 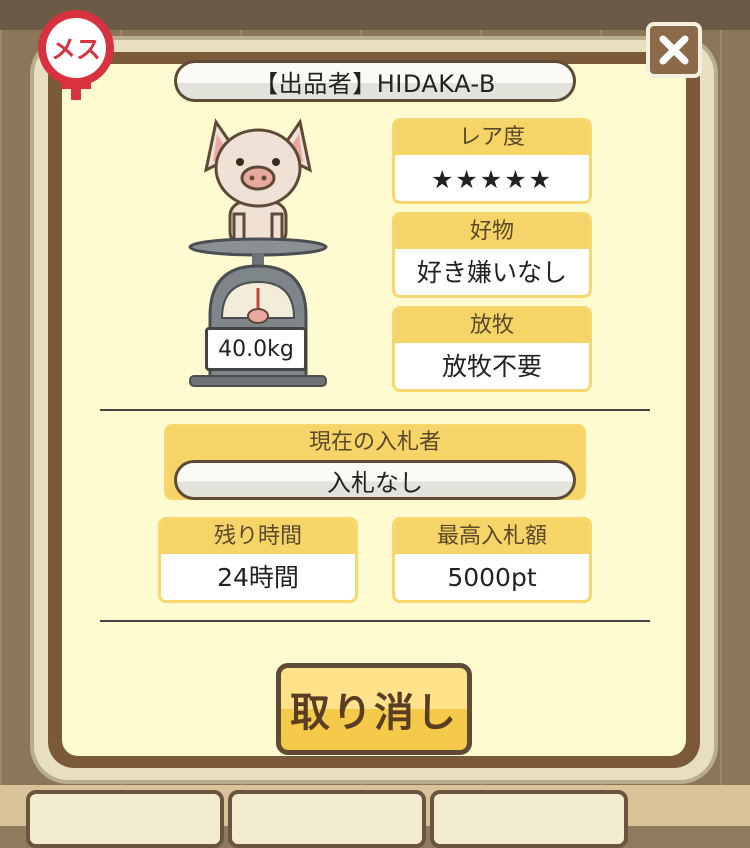 I want to click on cancel-button-label: 取り消し, so click(x=374, y=713).